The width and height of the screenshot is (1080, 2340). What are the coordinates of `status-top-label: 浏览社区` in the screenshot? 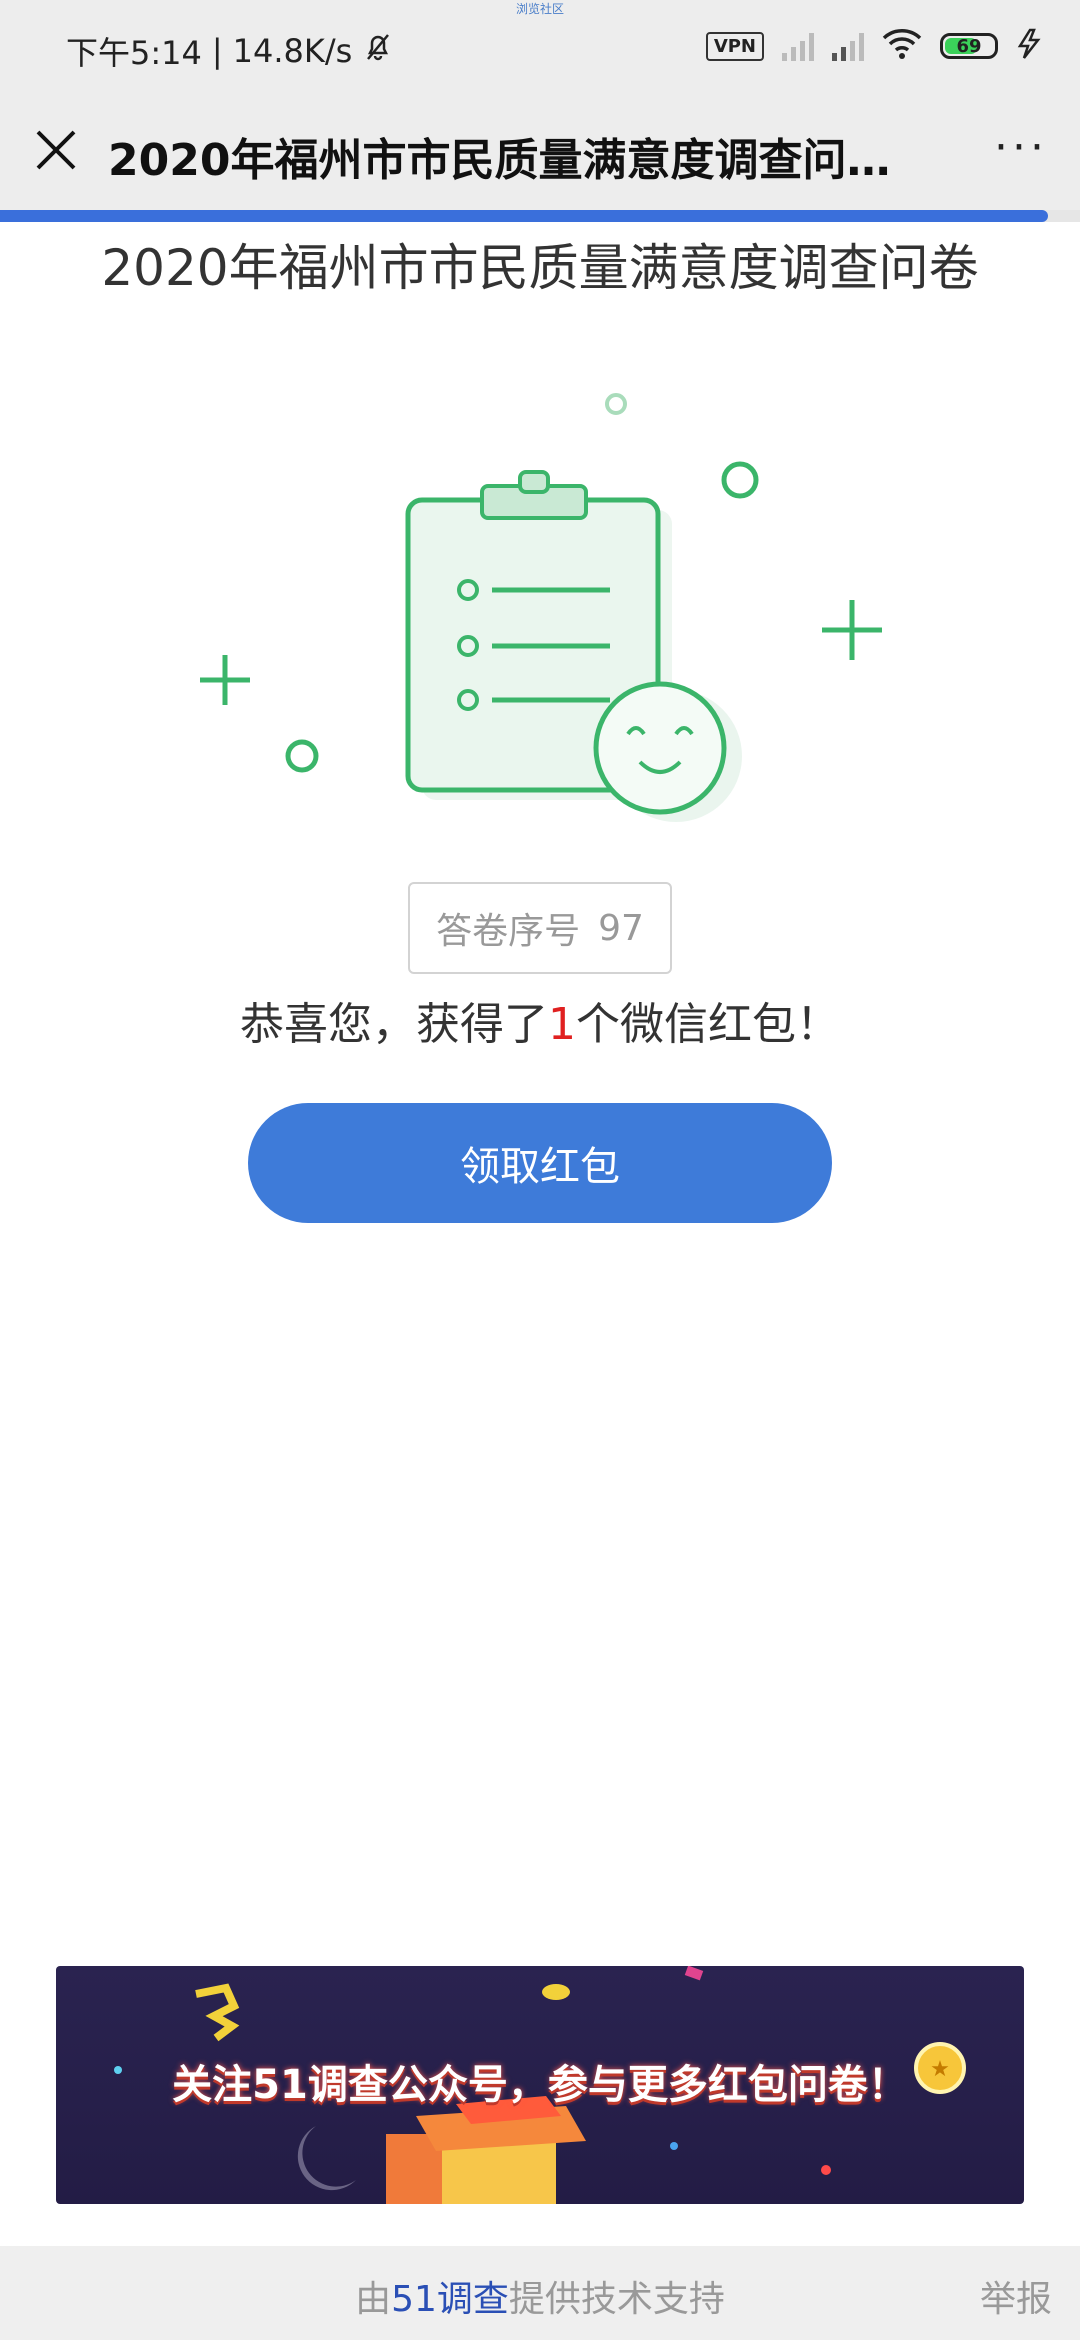 It's located at (539, 9).